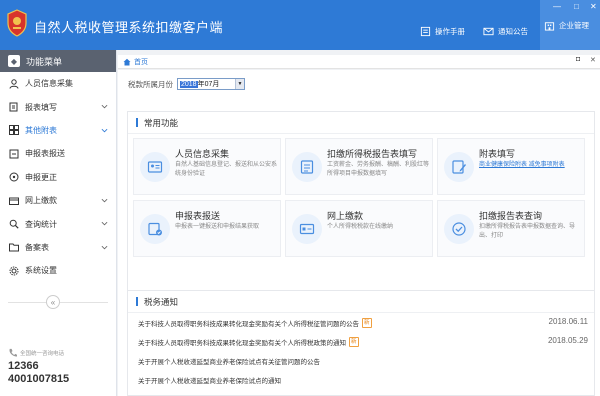  I want to click on company-icon, so click(549, 26).